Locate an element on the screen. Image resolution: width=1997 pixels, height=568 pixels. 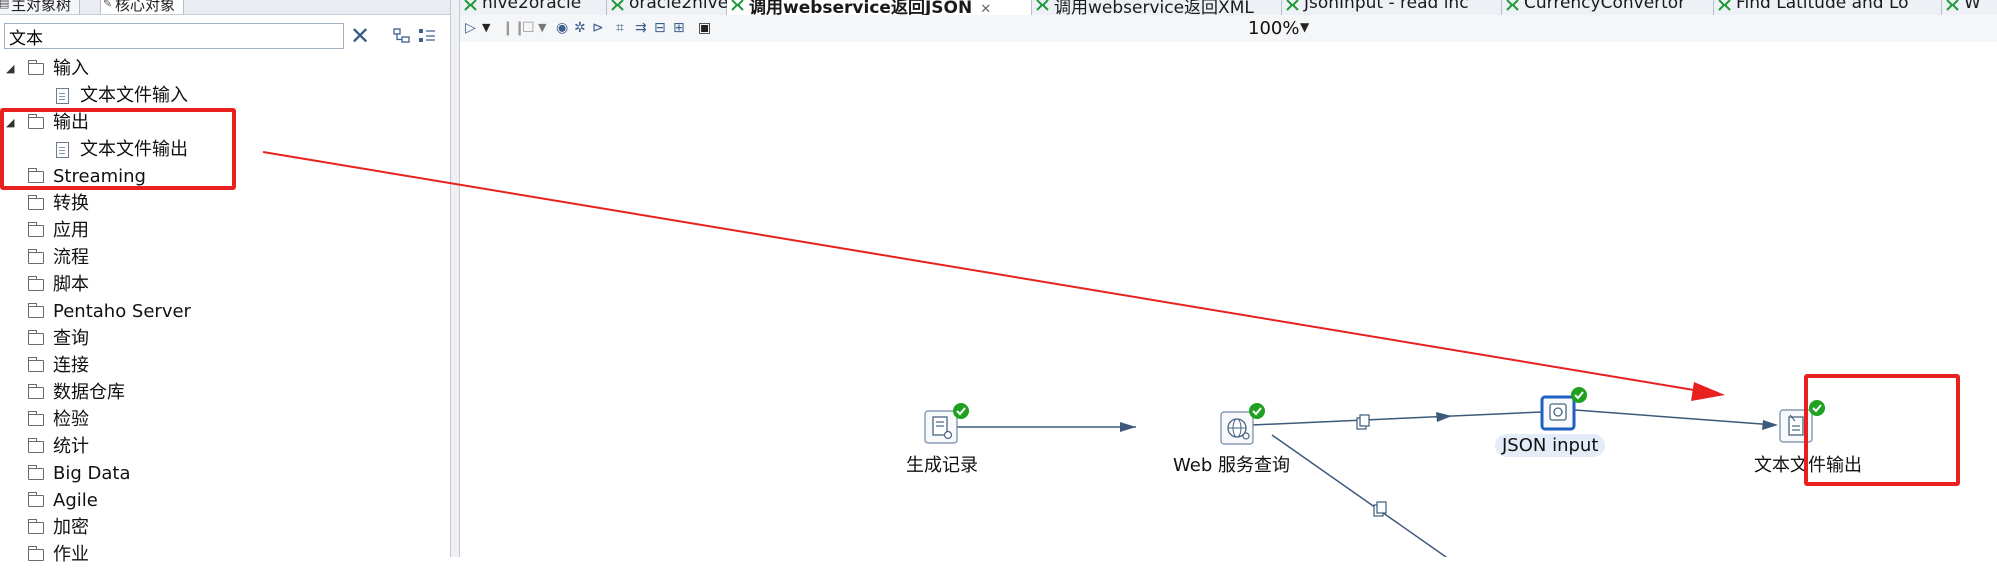
annotation-arrow-head is located at coordinates (1708, 391).